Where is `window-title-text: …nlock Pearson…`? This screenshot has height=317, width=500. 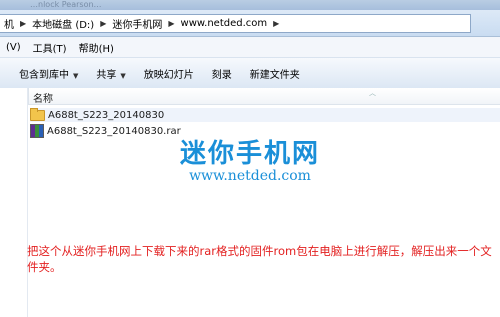
window-title-text: …nlock Pearson… is located at coordinates (66, 4).